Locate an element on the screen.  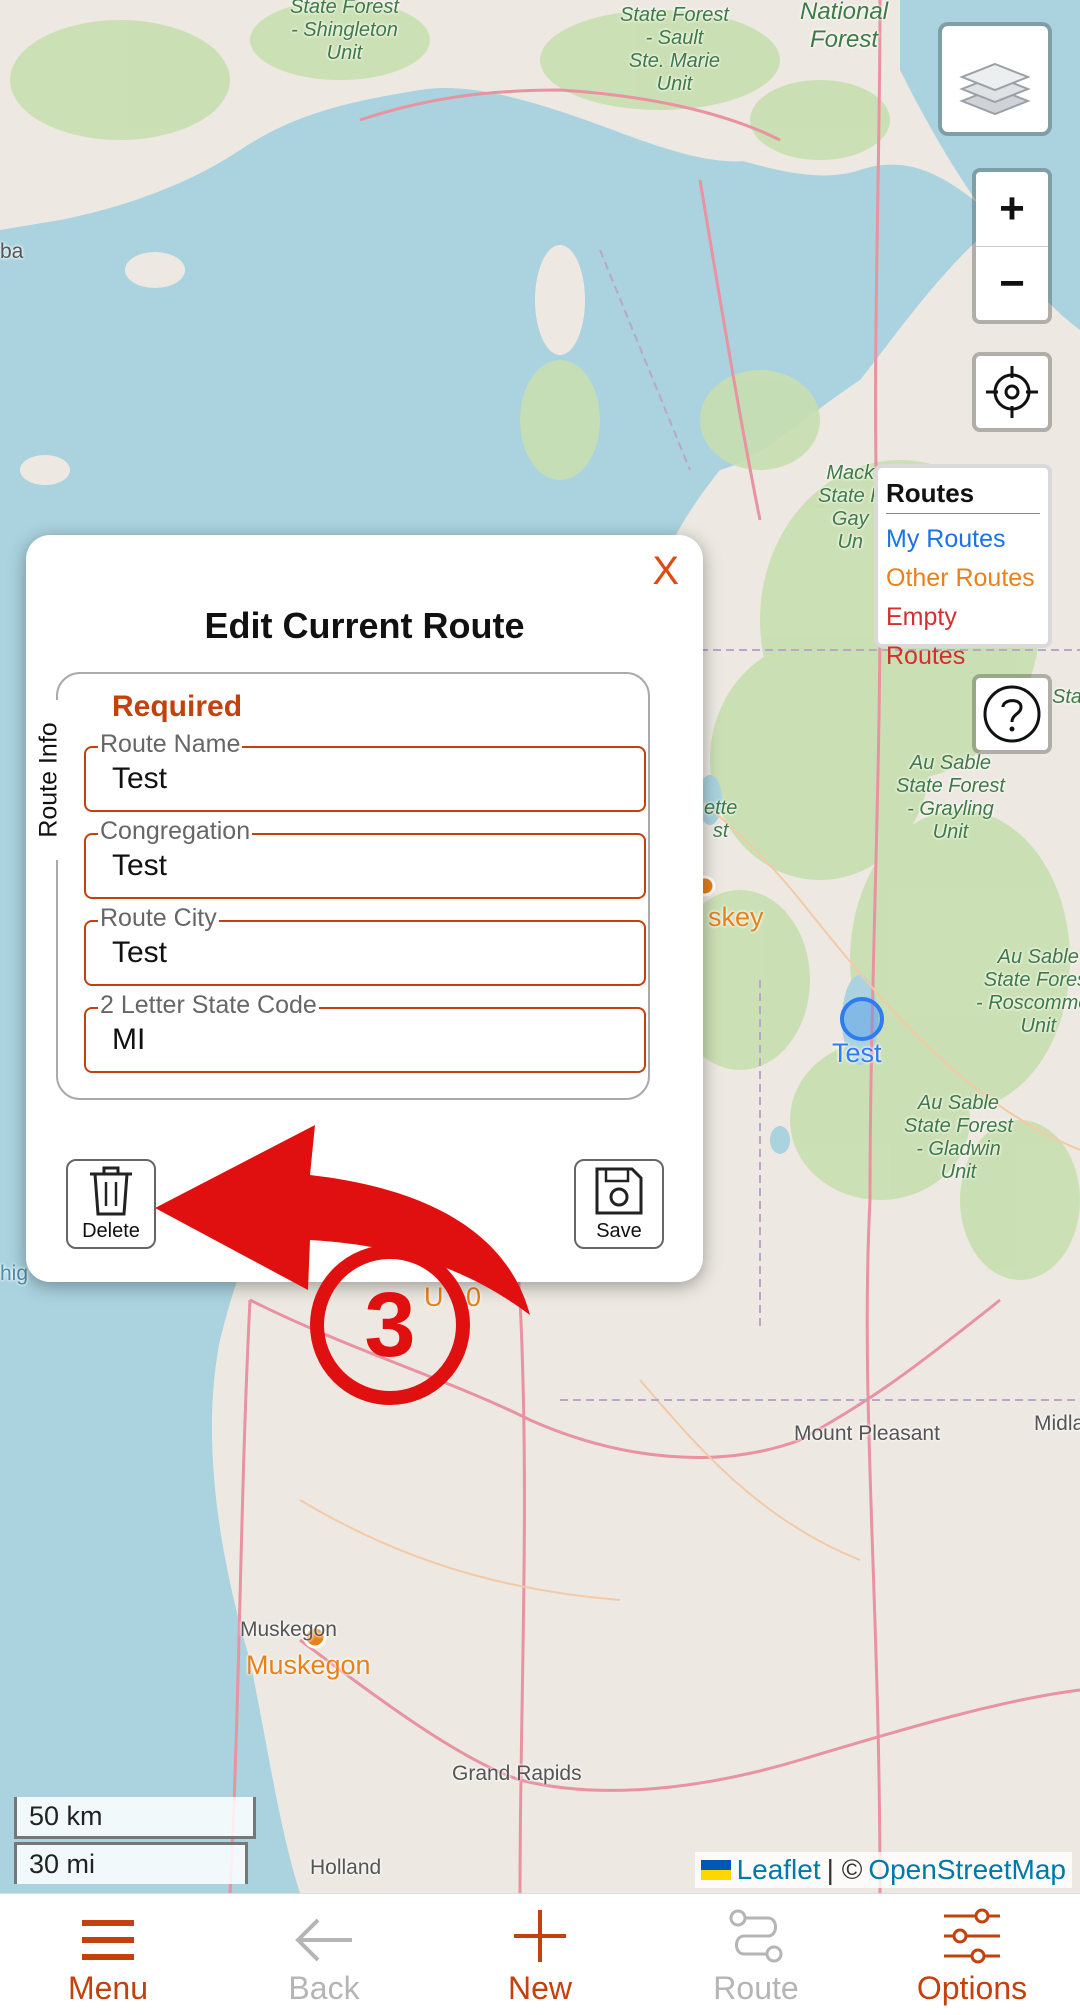
nav-menu: Menu is located at coordinates (108, 1954).